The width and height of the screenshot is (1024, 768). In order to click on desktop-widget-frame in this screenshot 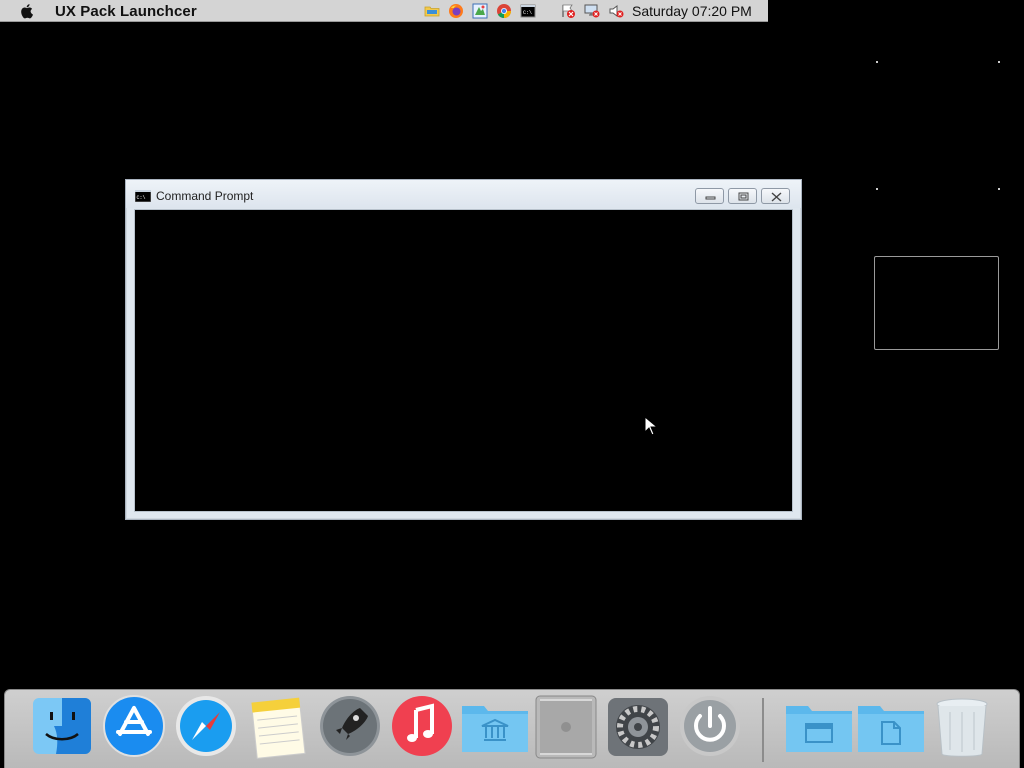, I will do `click(938, 125)`.